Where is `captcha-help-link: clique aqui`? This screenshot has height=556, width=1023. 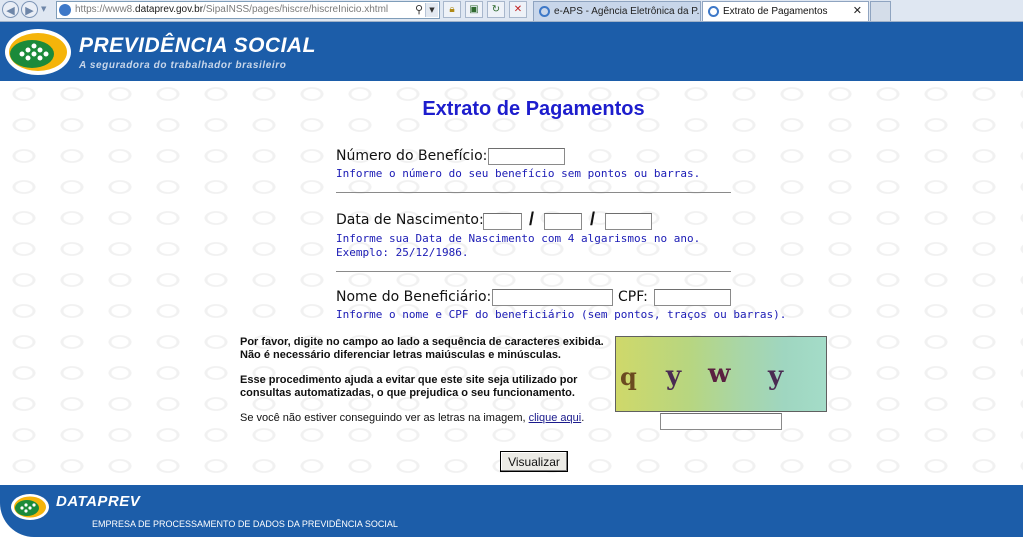
captcha-help-link: clique aqui is located at coordinates (555, 418).